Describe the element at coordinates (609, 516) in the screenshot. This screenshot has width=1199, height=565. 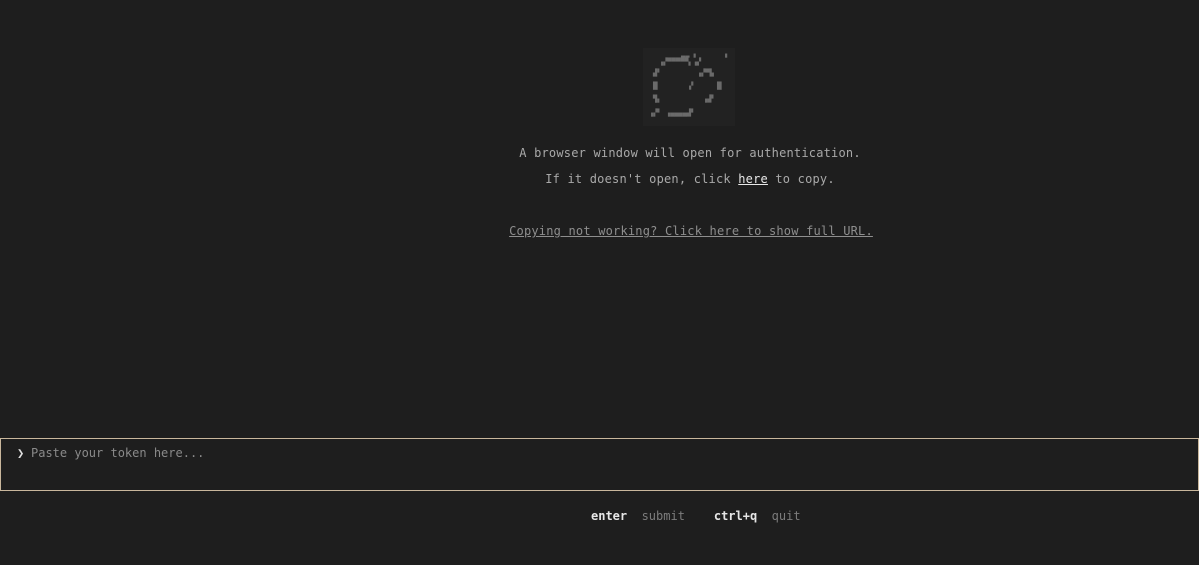
I see `submit-key: enter` at that location.